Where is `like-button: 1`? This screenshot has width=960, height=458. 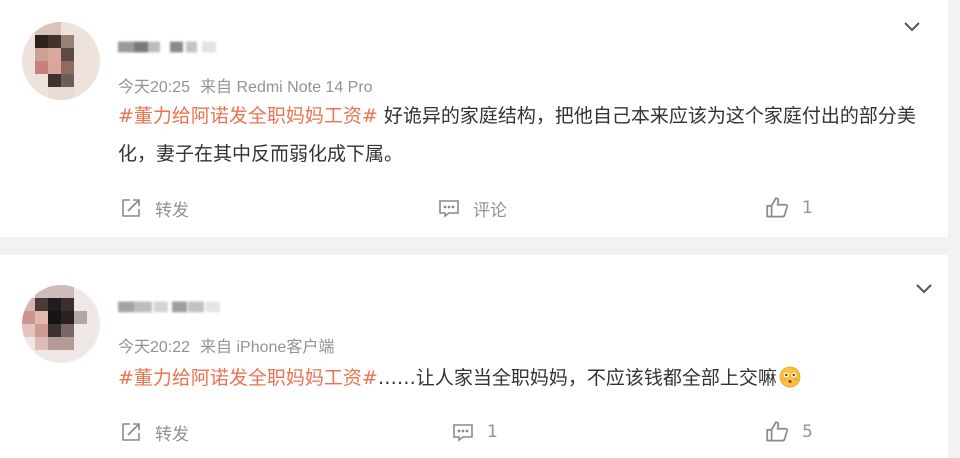
like-button: 1 is located at coordinates (788, 208).